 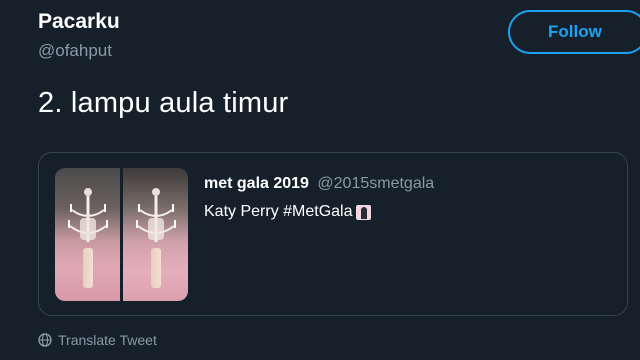 I want to click on quoted-handle: @2015smetgala, so click(x=375, y=183).